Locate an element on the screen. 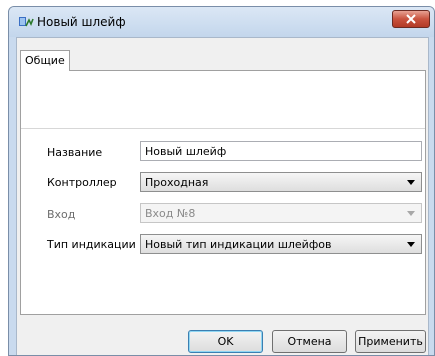 This screenshot has width=435, height=356. name-label: Название is located at coordinates (75, 152).